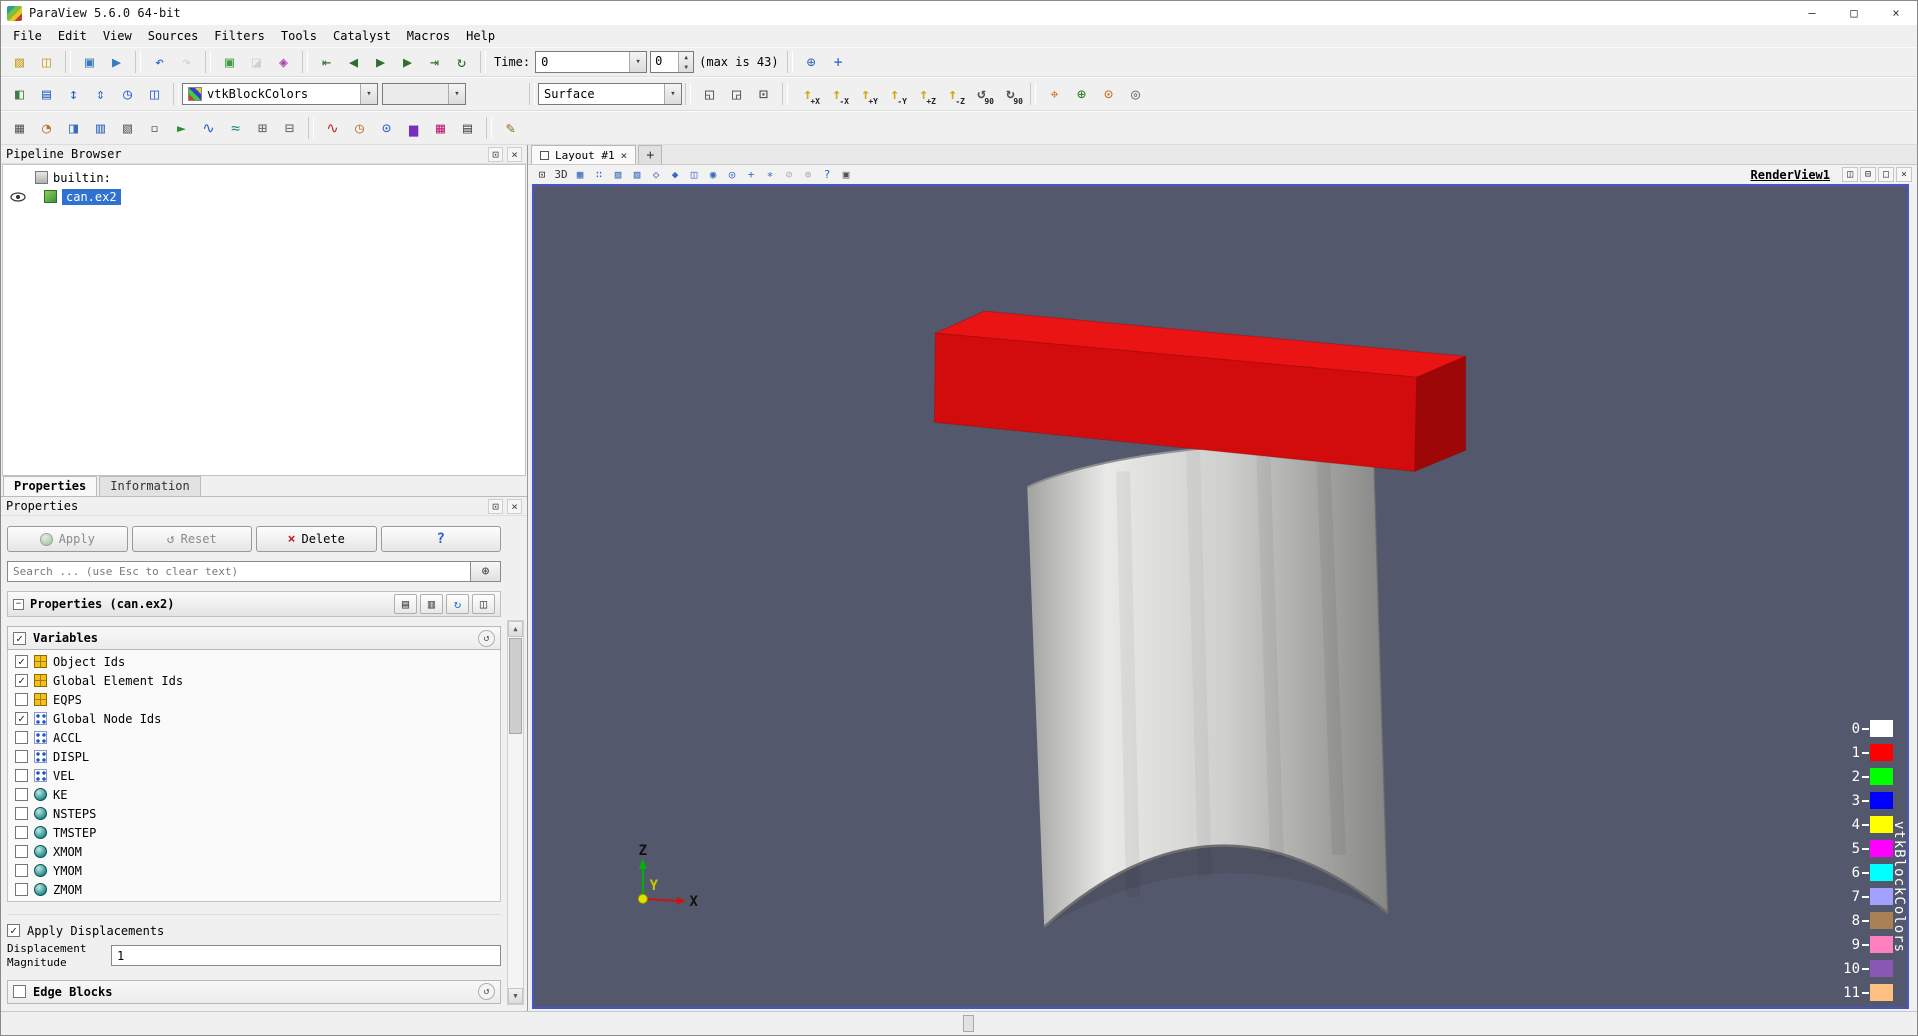 This screenshot has width=1918, height=1036. Describe the element at coordinates (154, 128) in the screenshot. I see `extract-subset-filter-icon: ▫` at that location.